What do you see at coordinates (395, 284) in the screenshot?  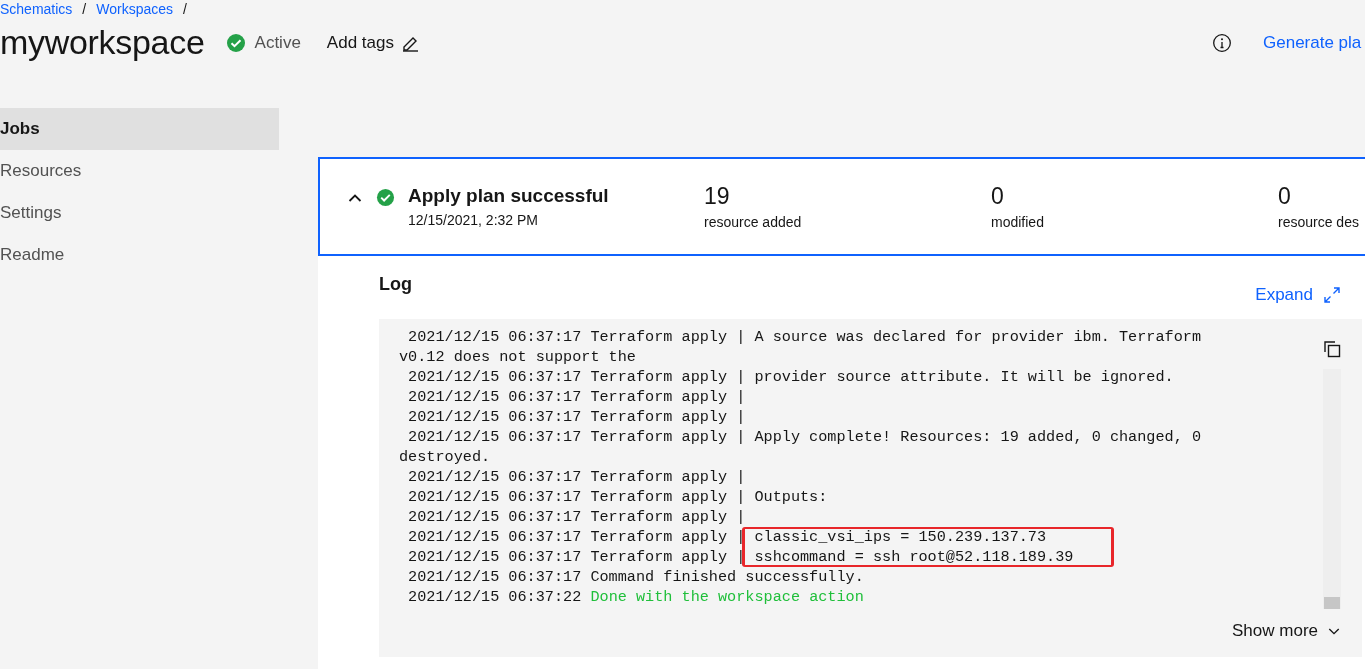 I see `log-title: Log` at bounding box center [395, 284].